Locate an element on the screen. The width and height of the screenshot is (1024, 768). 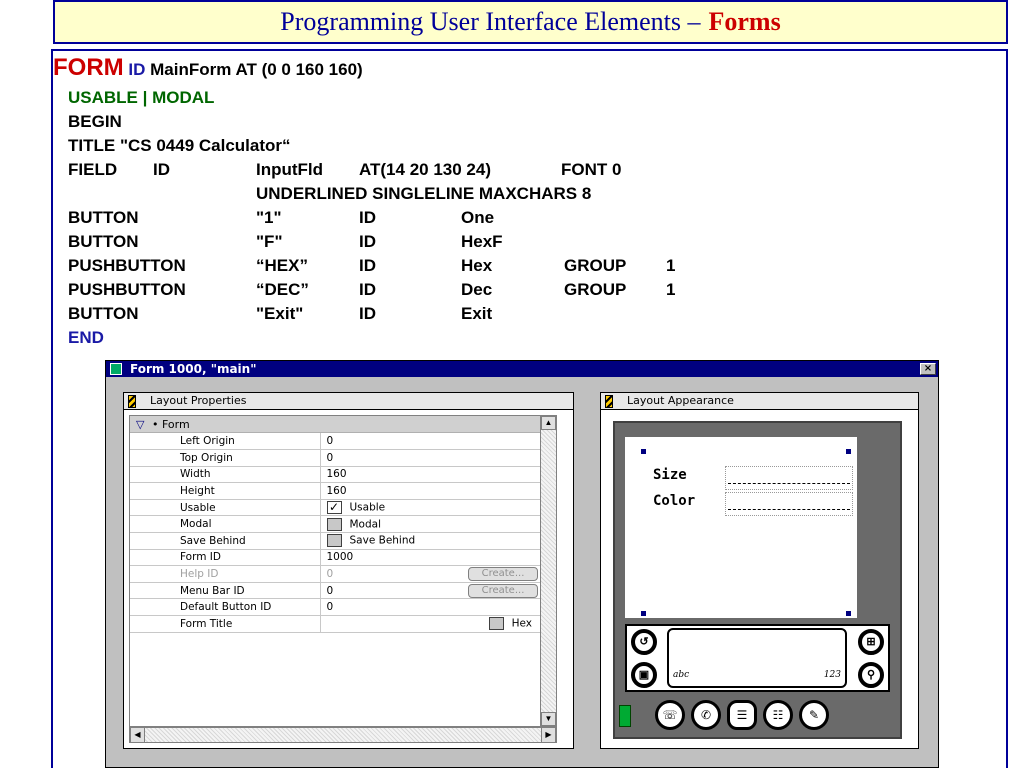
property-value-cell: ✓ Usable is located at coordinates (438, 508).